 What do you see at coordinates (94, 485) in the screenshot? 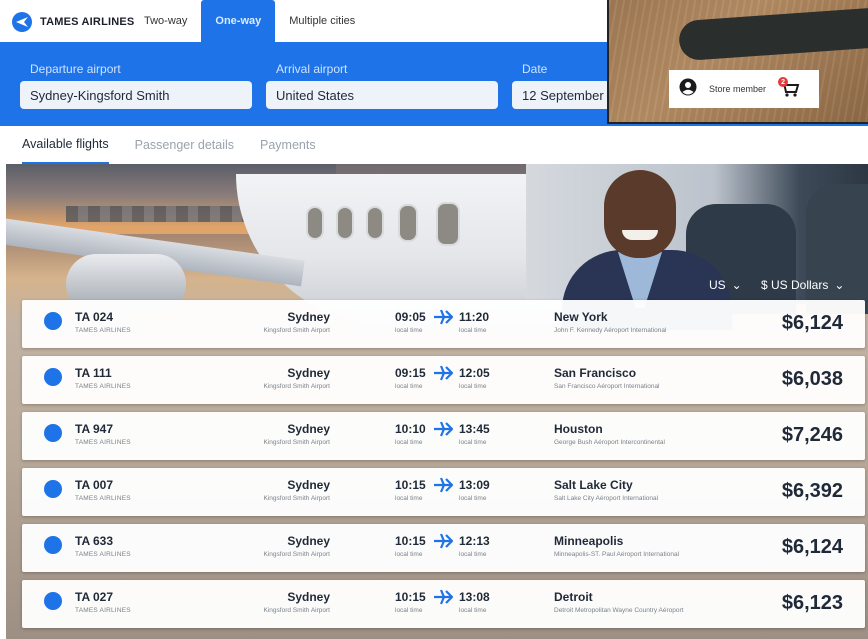
I see `flight-number: TA 007` at bounding box center [94, 485].